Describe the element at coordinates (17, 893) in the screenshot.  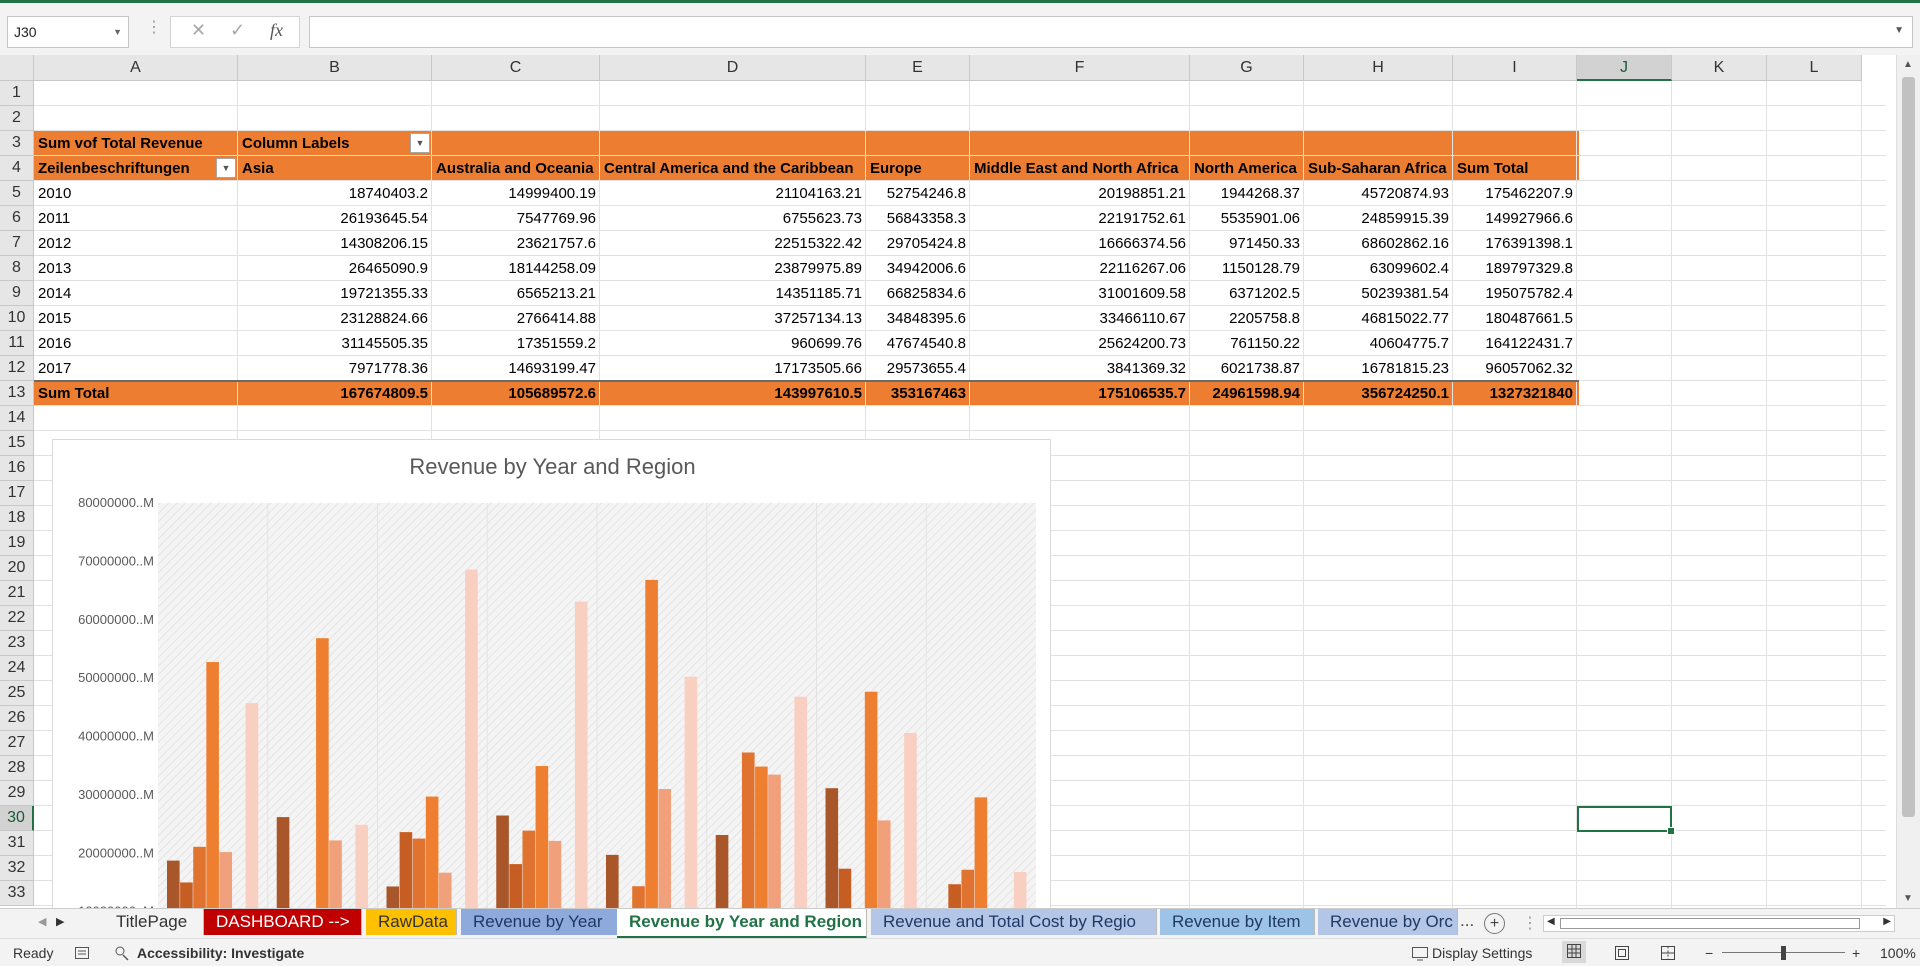
I see `row-header-33: 33` at that location.